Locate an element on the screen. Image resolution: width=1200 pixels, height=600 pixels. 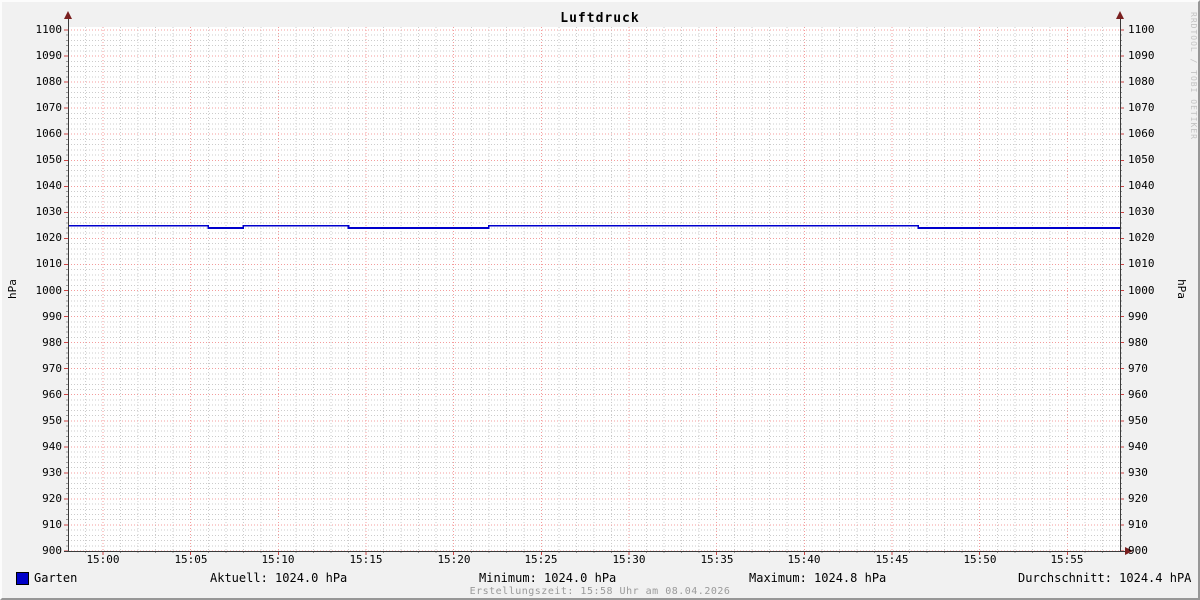
x-tick-label: 15:45 is located at coordinates (892, 559).